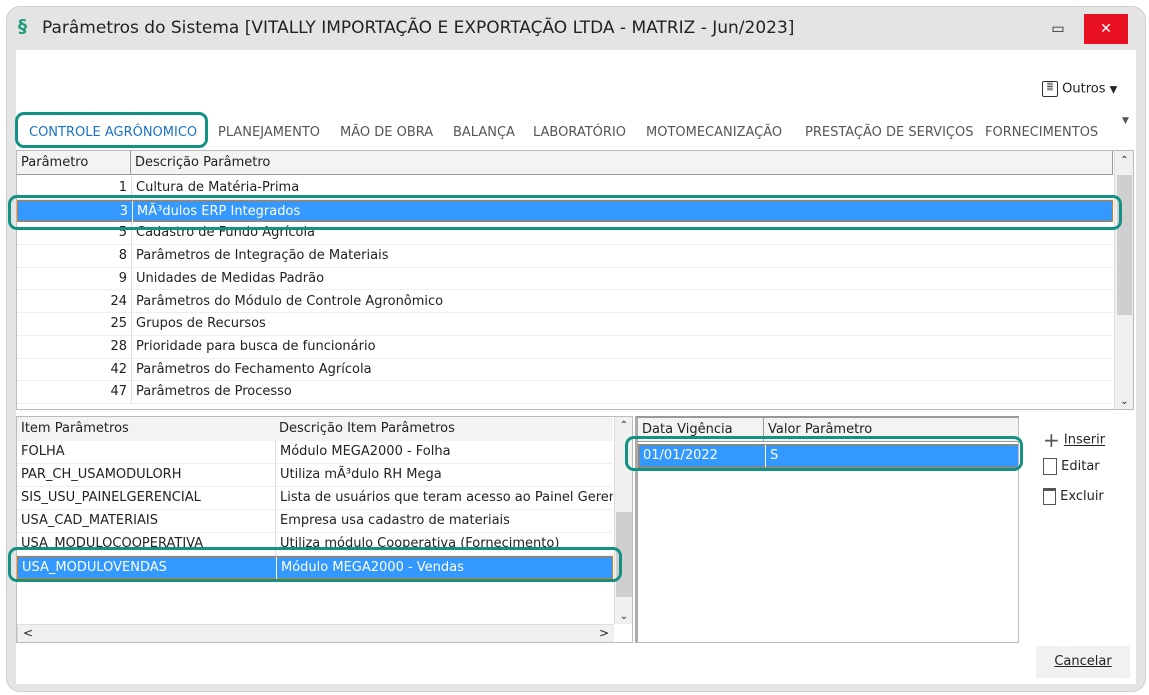 The width and height of the screenshot is (1149, 695). What do you see at coordinates (891, 456) in the screenshot?
I see `table-cell: S` at bounding box center [891, 456].